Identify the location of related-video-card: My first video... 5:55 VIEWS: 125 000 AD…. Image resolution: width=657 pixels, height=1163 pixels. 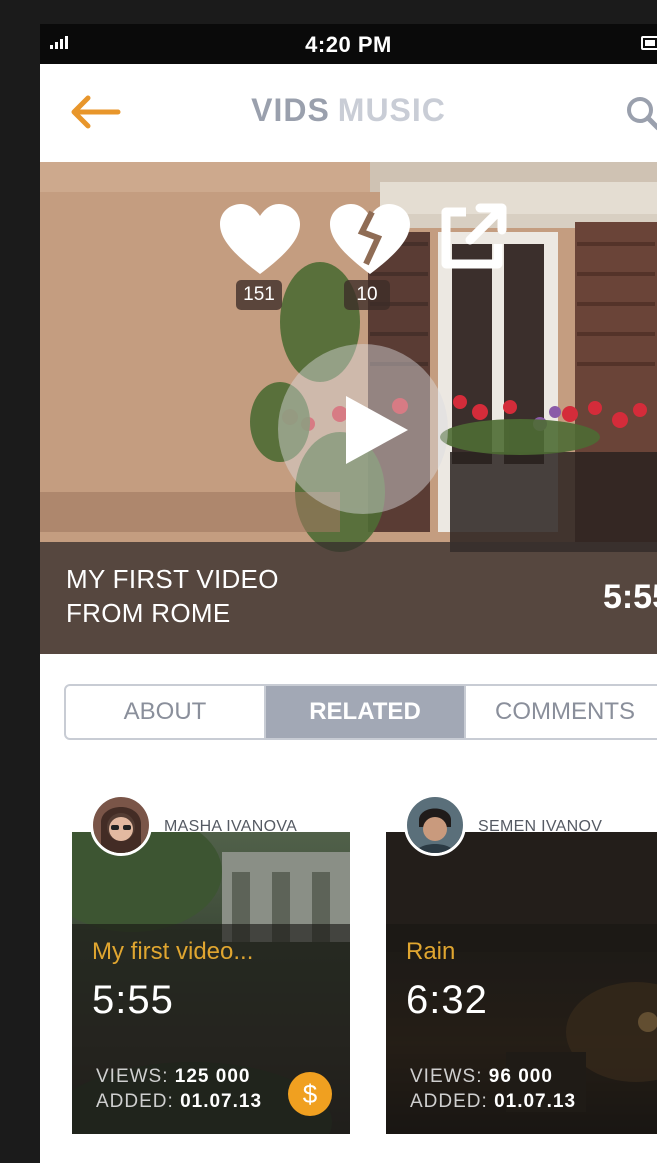
(211, 964).